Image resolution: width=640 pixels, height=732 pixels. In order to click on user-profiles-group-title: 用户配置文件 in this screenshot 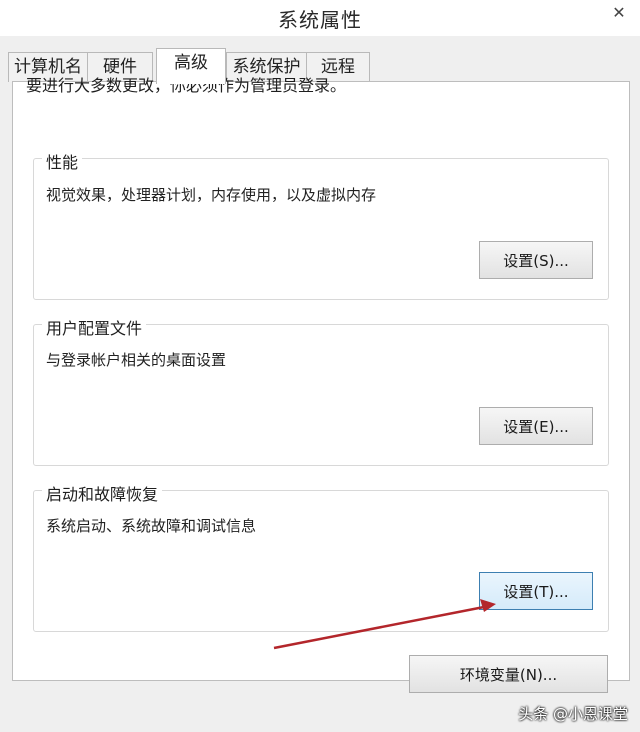, I will do `click(94, 327)`.